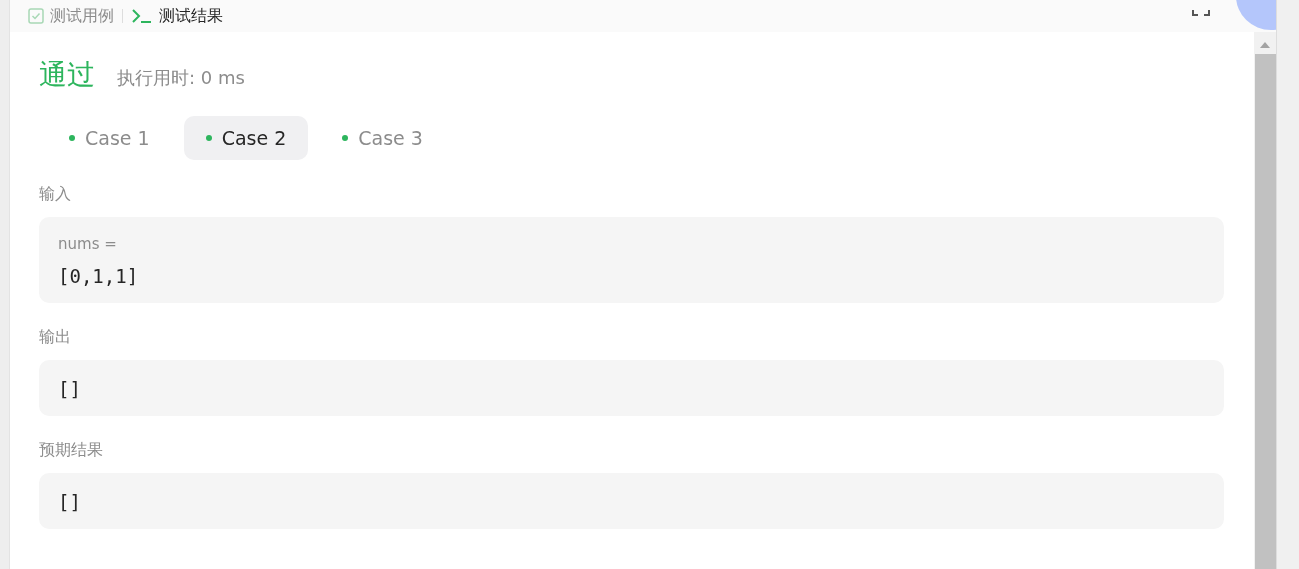  What do you see at coordinates (67, 75) in the screenshot?
I see `result-status: 通过` at bounding box center [67, 75].